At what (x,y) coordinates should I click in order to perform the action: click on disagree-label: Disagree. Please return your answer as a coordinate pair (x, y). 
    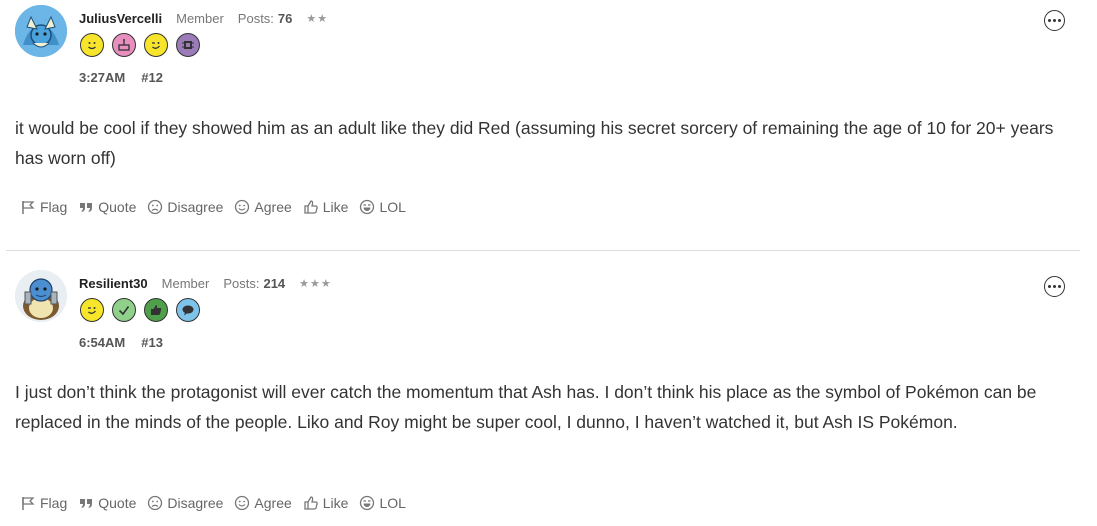
    Looking at the image, I should click on (195, 503).